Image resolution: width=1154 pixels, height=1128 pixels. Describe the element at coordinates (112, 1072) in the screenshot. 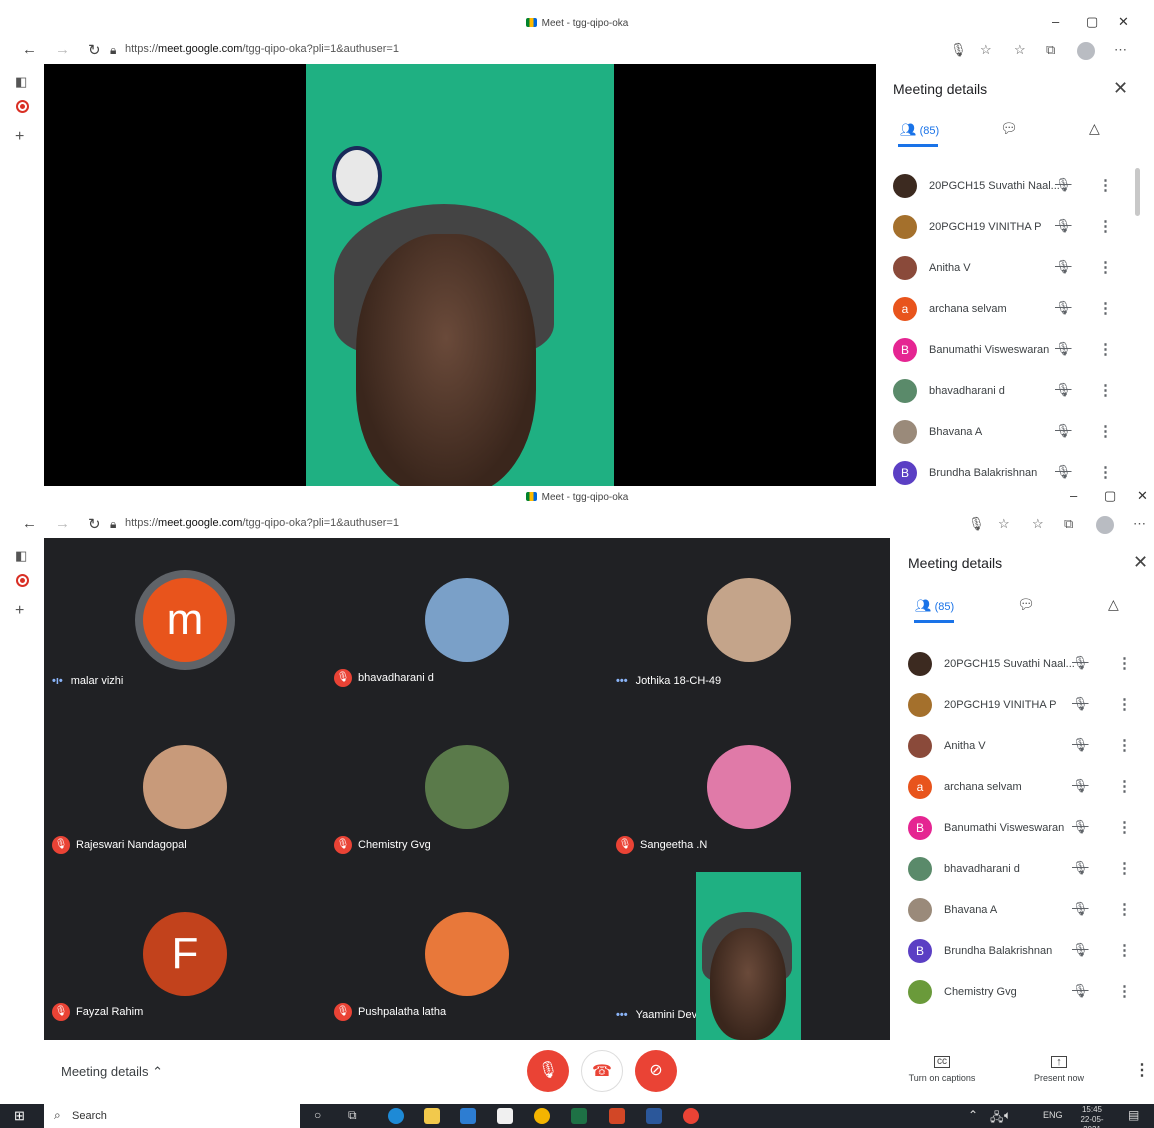

I see `meeting-details-toggle: Meeting details ⌃` at that location.